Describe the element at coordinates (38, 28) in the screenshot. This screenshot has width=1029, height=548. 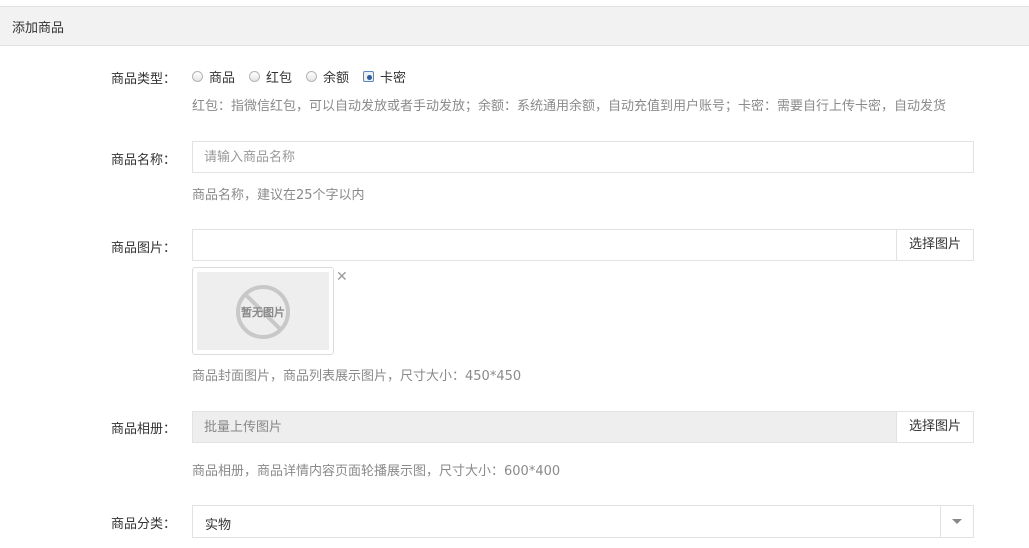
I see `panel-title: 添加商品` at that location.